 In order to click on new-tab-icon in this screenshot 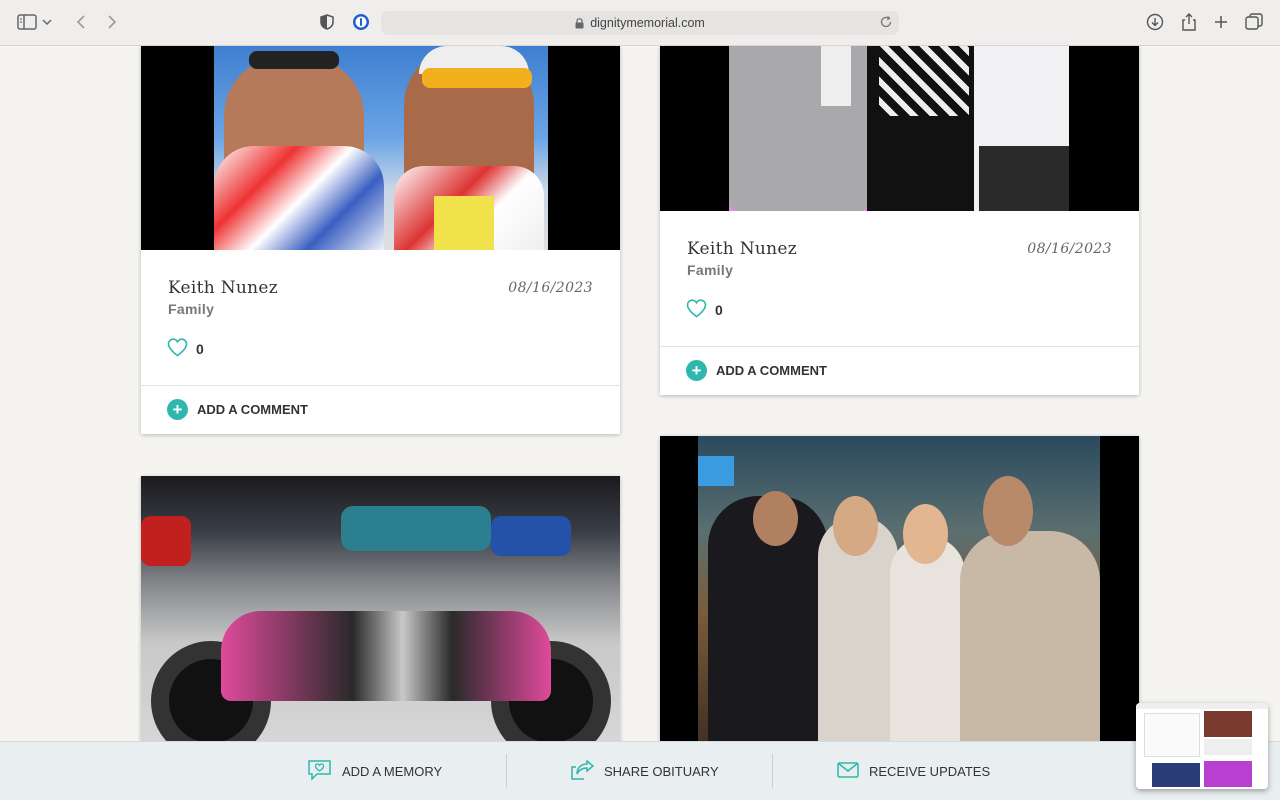, I will do `click(1221, 22)`.